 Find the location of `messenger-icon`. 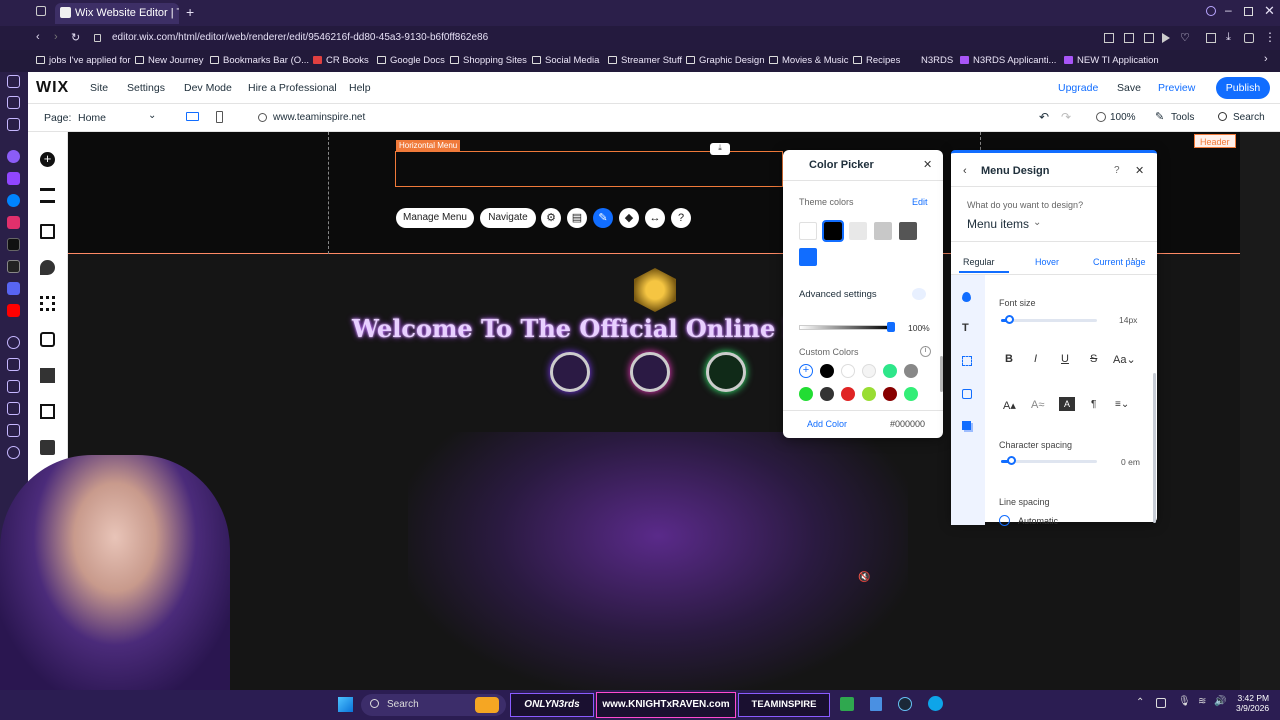

messenger-icon is located at coordinates (13, 200).